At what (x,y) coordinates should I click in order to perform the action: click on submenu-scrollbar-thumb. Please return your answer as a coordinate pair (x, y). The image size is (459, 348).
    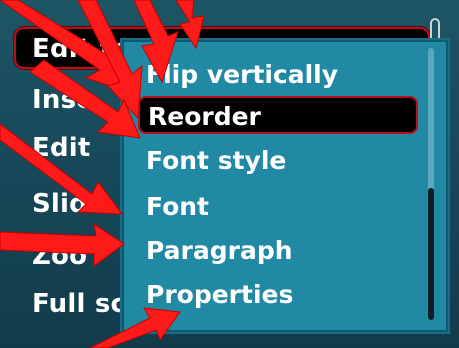
    Looking at the image, I should click on (431, 254).